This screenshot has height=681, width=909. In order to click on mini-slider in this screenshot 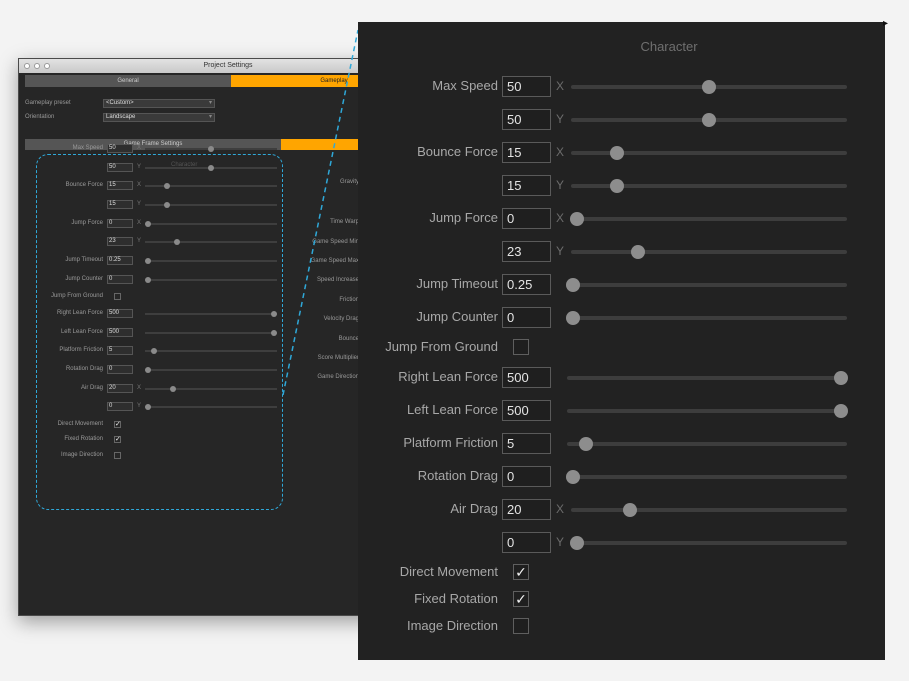, I will do `click(211, 149)`.